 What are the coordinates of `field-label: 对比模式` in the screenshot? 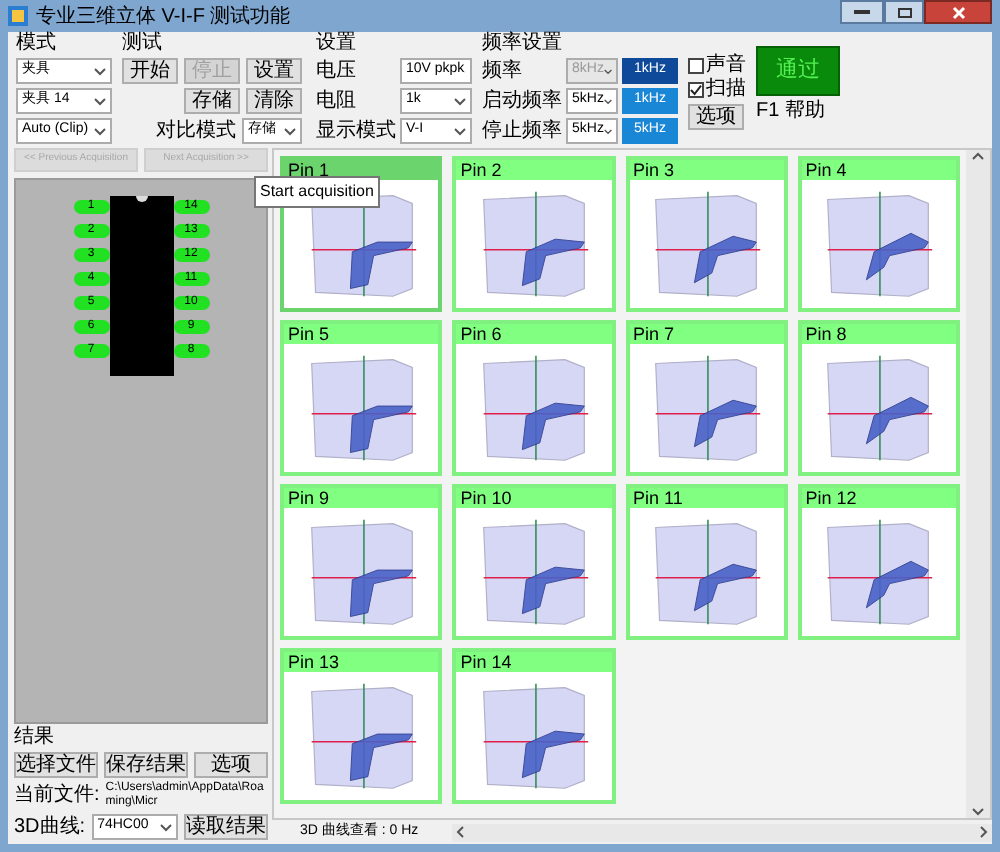 It's located at (196, 131).